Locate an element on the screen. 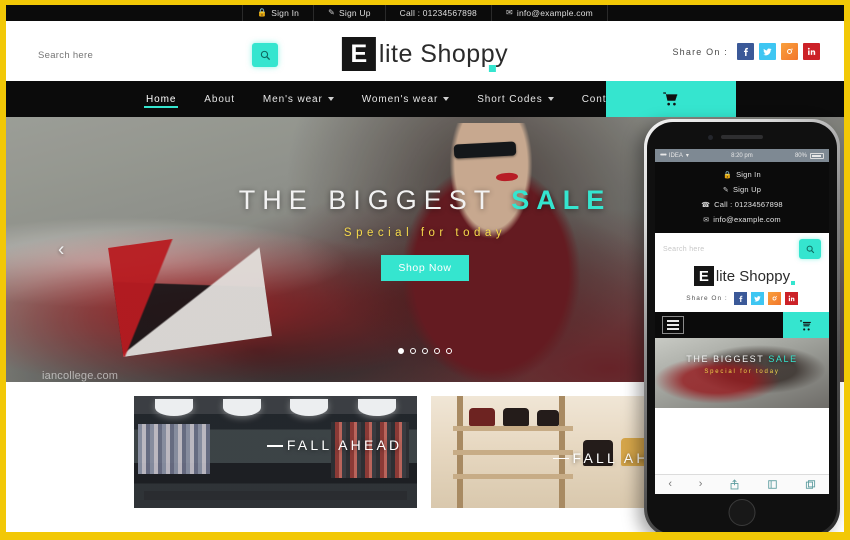  site-logo: E lite Shoppy is located at coordinates (424, 54).